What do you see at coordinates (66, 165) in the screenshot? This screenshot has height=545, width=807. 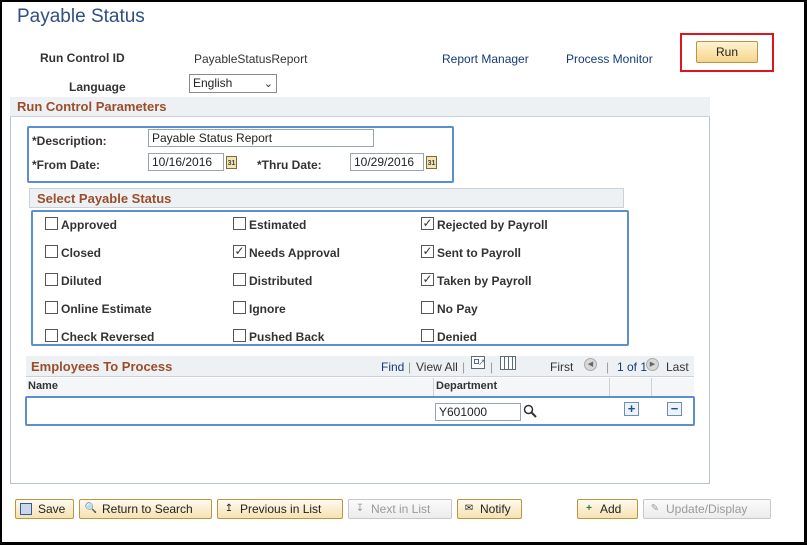 I see `from-date-label: *From Date:` at bounding box center [66, 165].